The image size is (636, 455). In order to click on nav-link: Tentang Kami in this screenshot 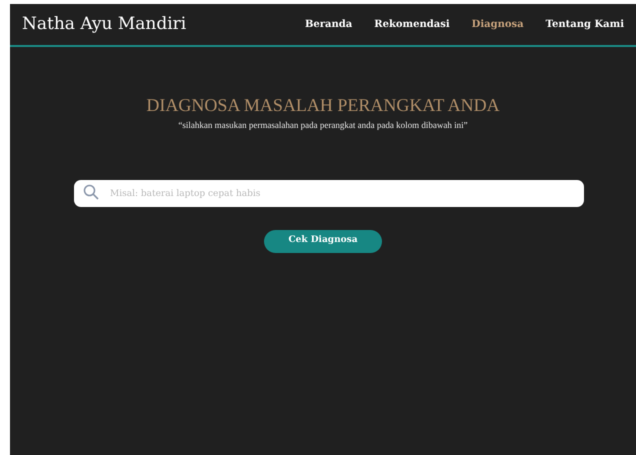, I will do `click(585, 24)`.